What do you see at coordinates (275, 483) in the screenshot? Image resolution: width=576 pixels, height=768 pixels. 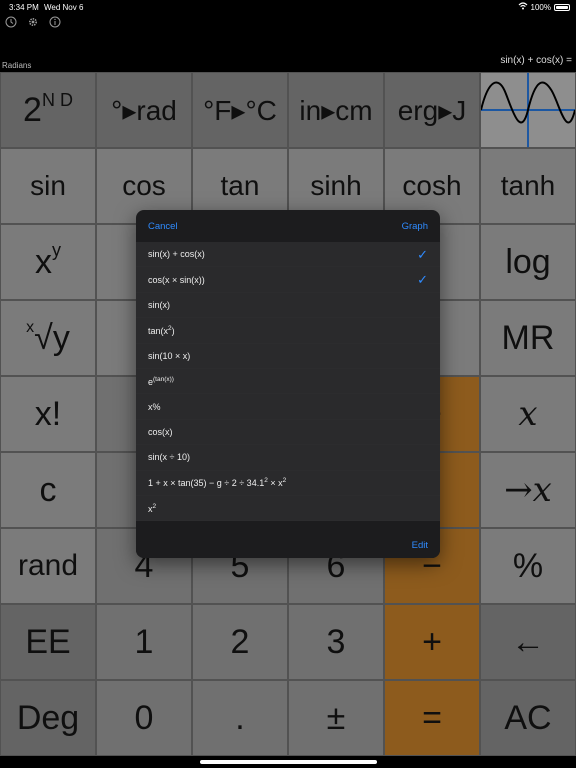 I see `function-label-part: × x` at bounding box center [275, 483].